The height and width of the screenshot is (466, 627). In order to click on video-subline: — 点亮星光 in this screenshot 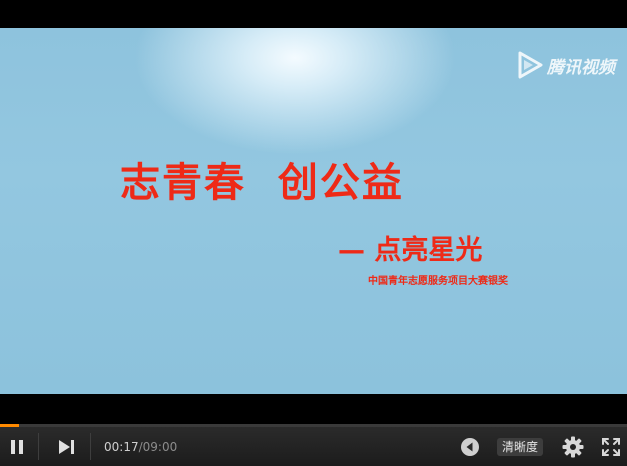, I will do `click(410, 250)`.